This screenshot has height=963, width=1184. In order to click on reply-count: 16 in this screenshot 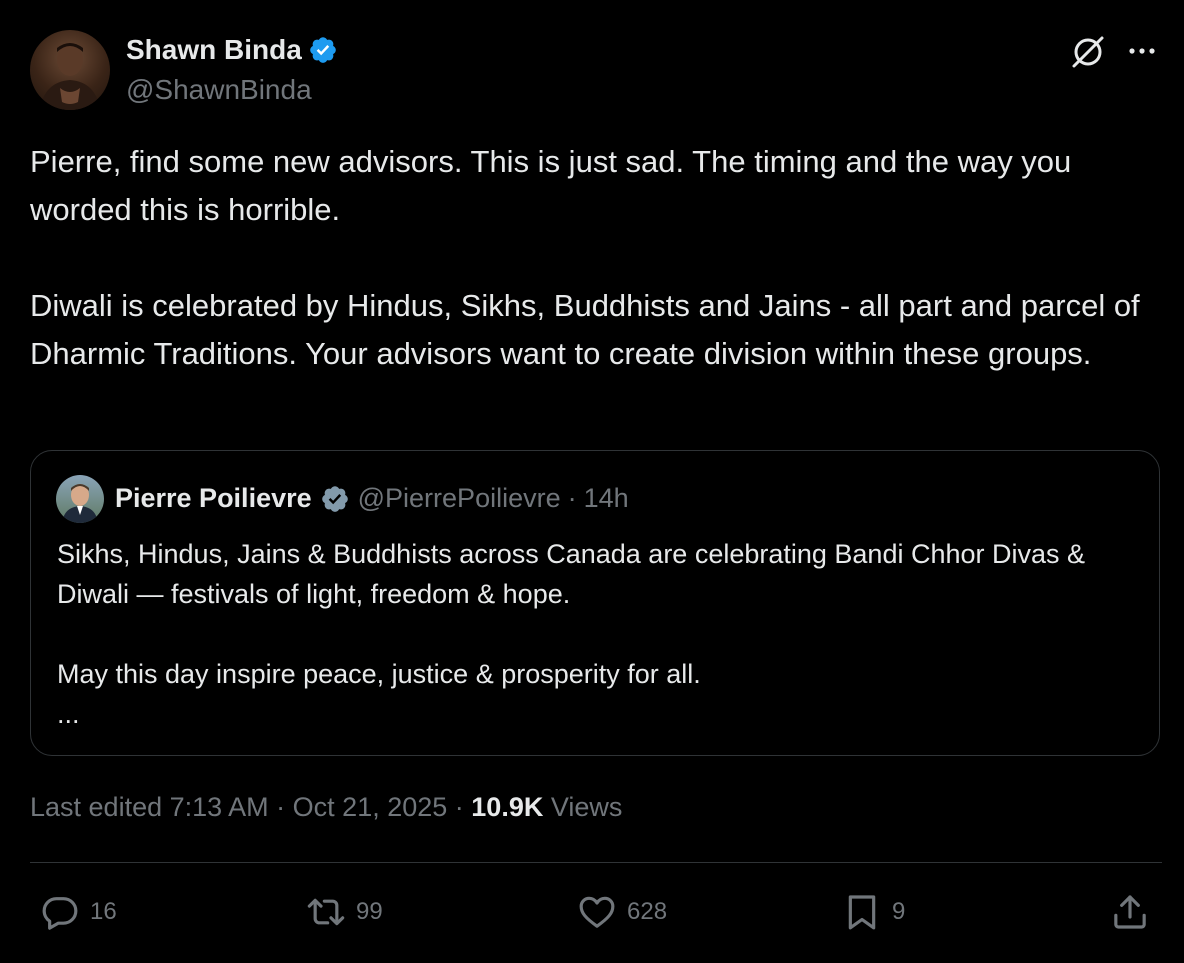, I will do `click(103, 911)`.